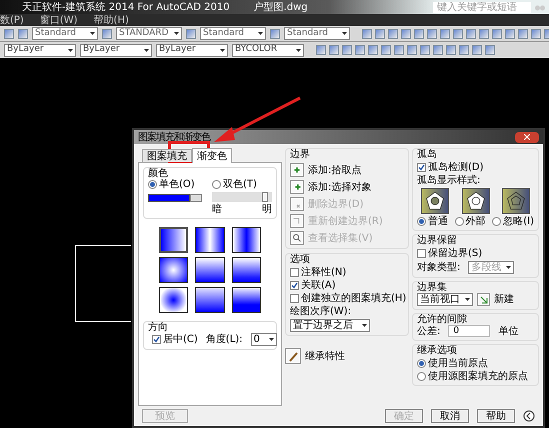 Image resolution: width=549 pixels, height=428 pixels. I want to click on group-title: 选项, so click(300, 259).